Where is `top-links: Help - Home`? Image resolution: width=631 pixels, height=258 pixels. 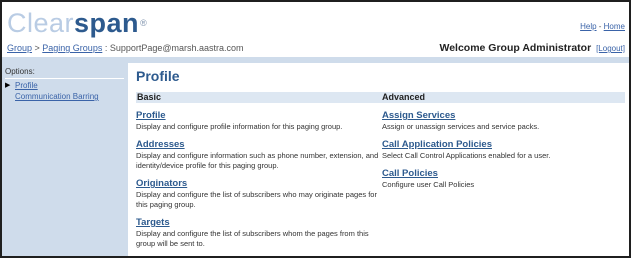 top-links: Help - Home is located at coordinates (602, 26).